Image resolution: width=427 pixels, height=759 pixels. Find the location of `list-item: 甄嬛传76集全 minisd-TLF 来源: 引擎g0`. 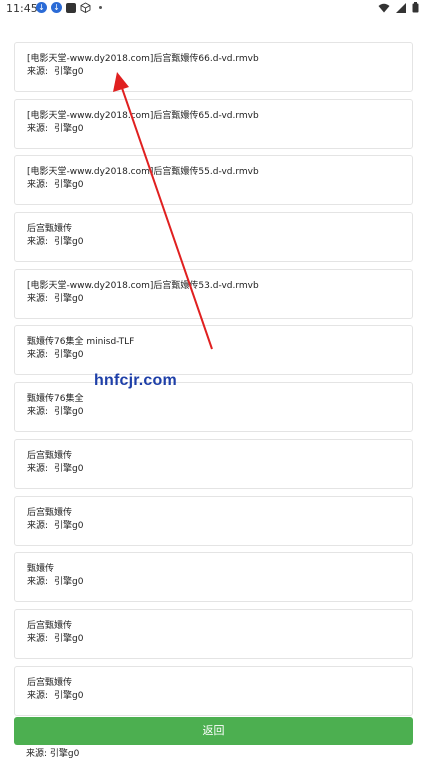

list-item: 甄嬛传76集全 minisd-TLF 来源: 引擎g0 is located at coordinates (213, 350).